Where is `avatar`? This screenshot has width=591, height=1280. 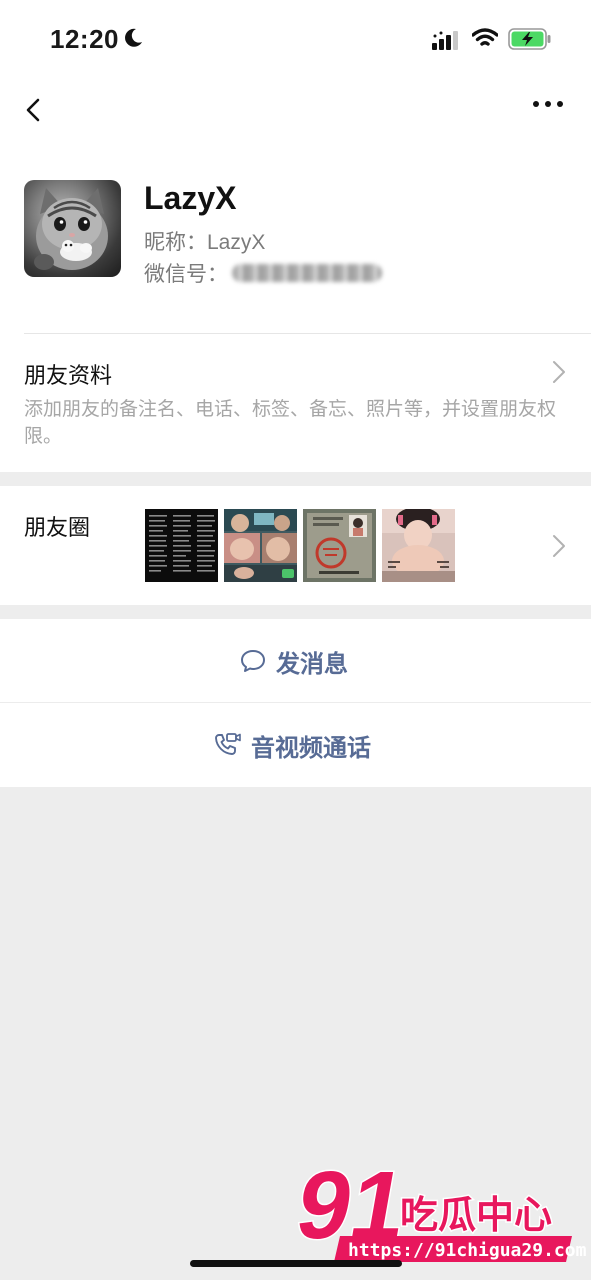
avatar is located at coordinates (72, 228).